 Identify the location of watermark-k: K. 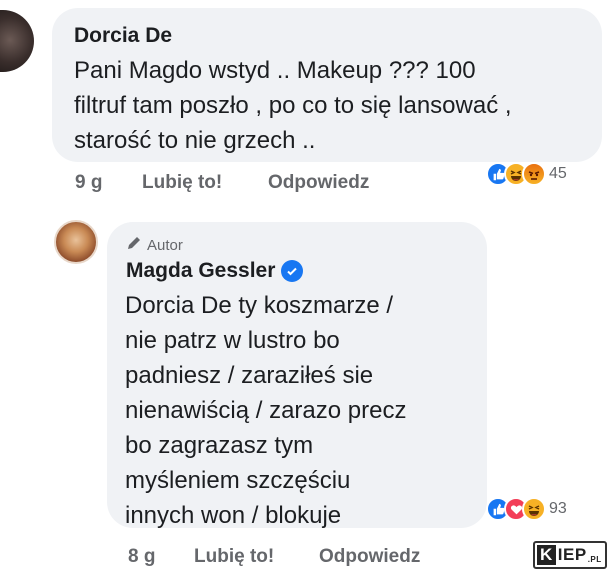
(546, 555).